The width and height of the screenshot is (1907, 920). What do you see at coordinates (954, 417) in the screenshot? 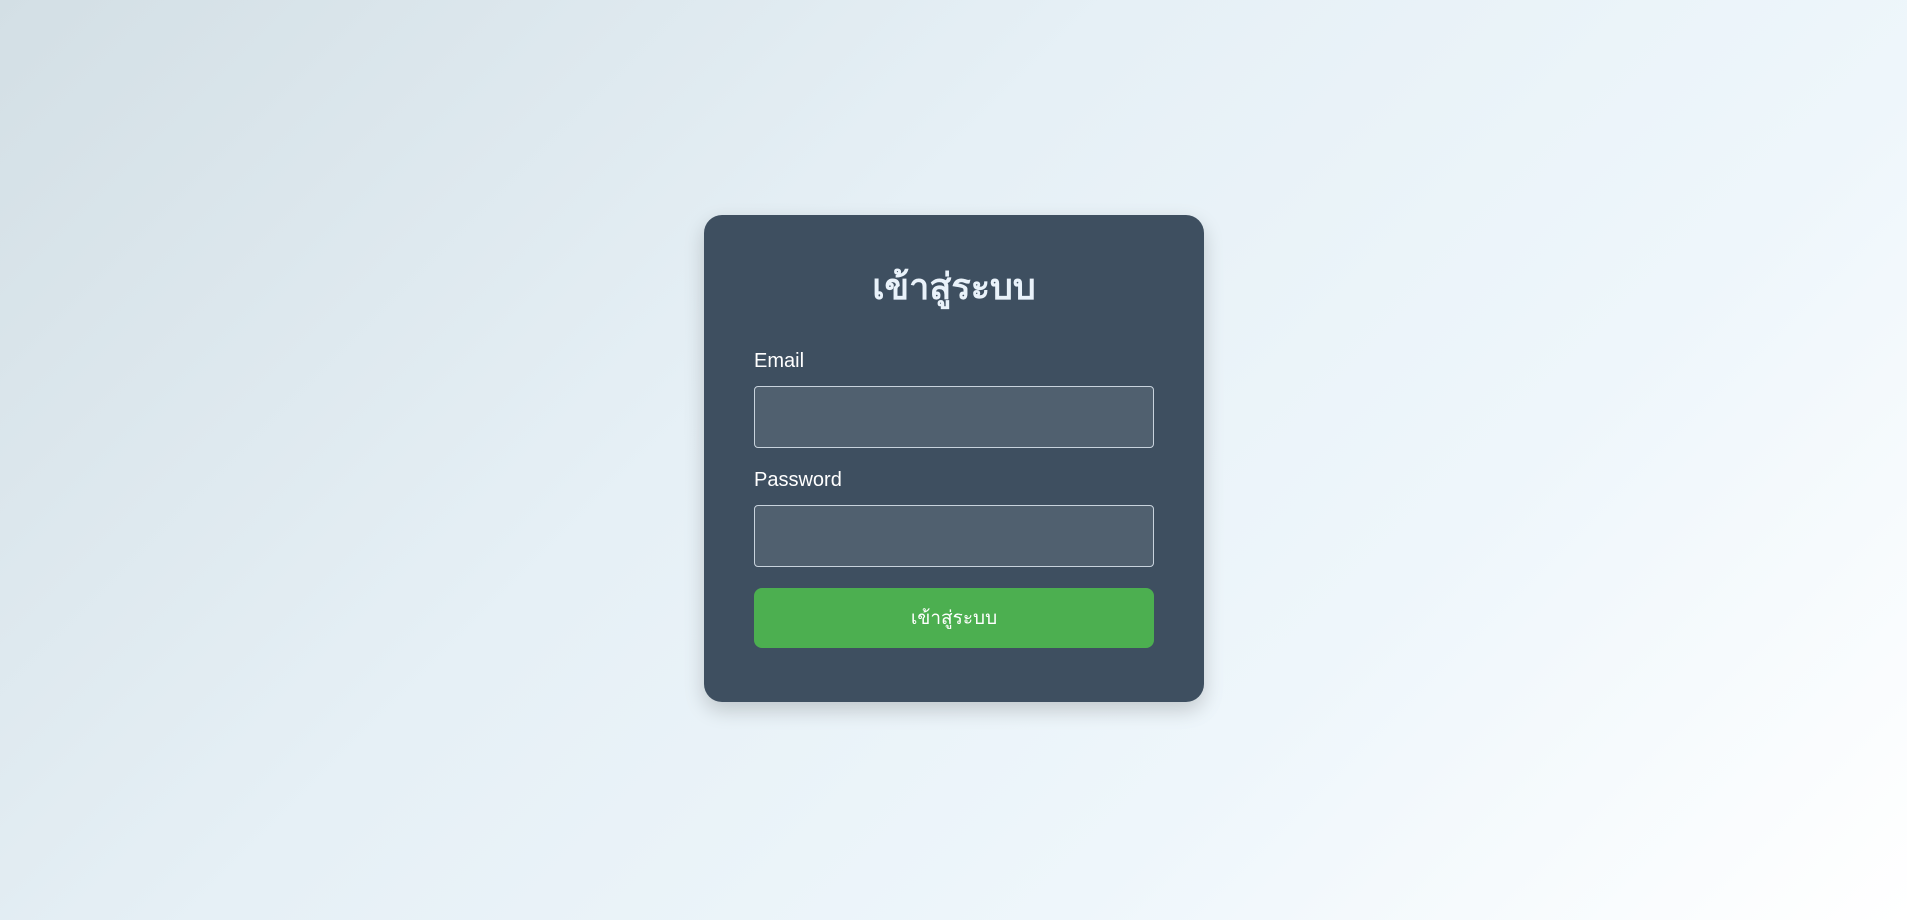
I see `email-field` at bounding box center [954, 417].